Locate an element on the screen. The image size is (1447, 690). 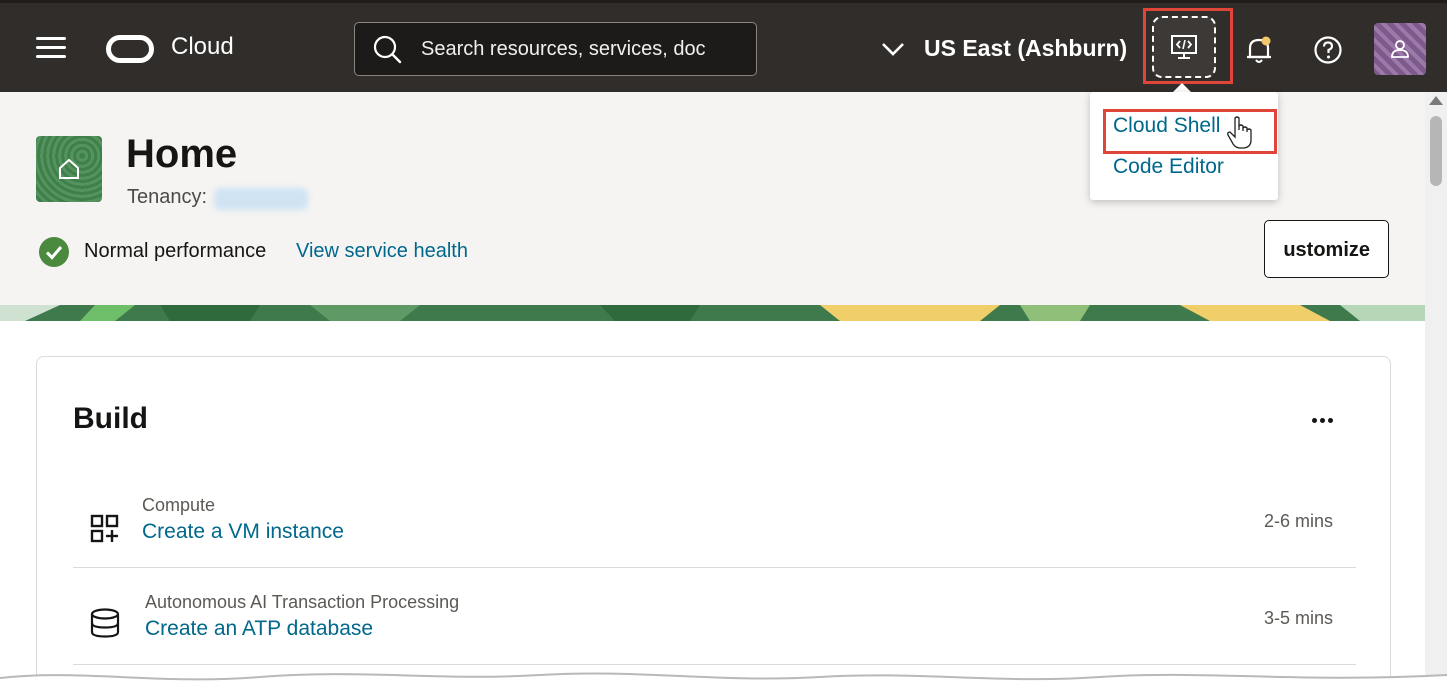
more-actions-icon is located at coordinates (1327, 420).